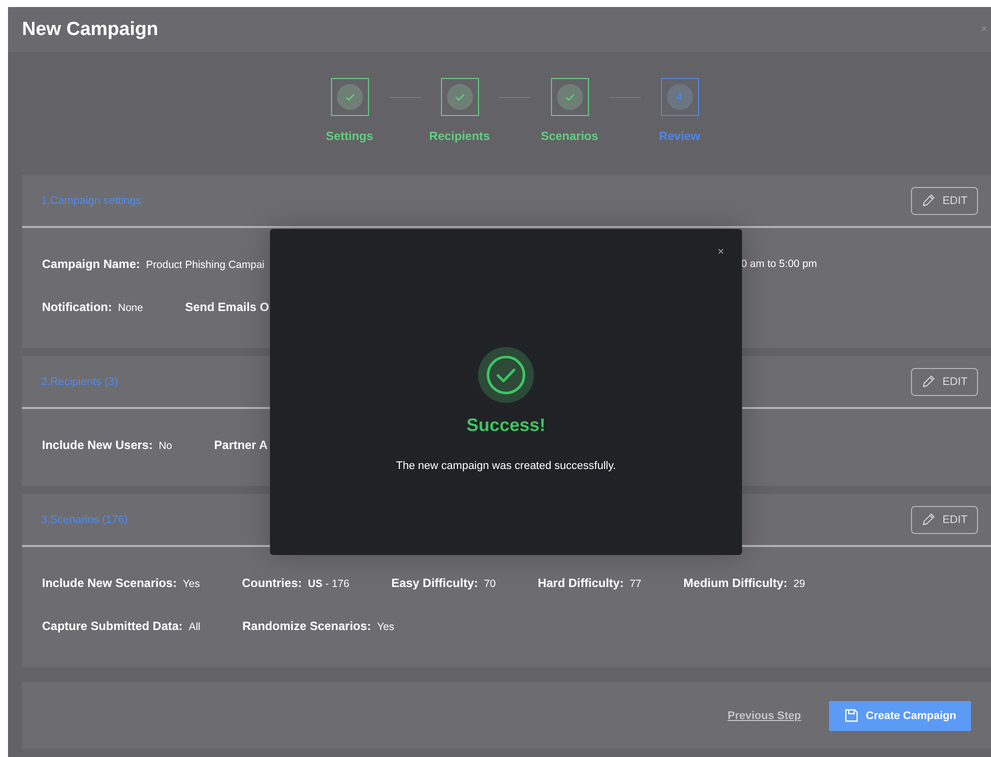  What do you see at coordinates (227, 307) in the screenshot?
I see `field-label: Send Emails O` at bounding box center [227, 307].